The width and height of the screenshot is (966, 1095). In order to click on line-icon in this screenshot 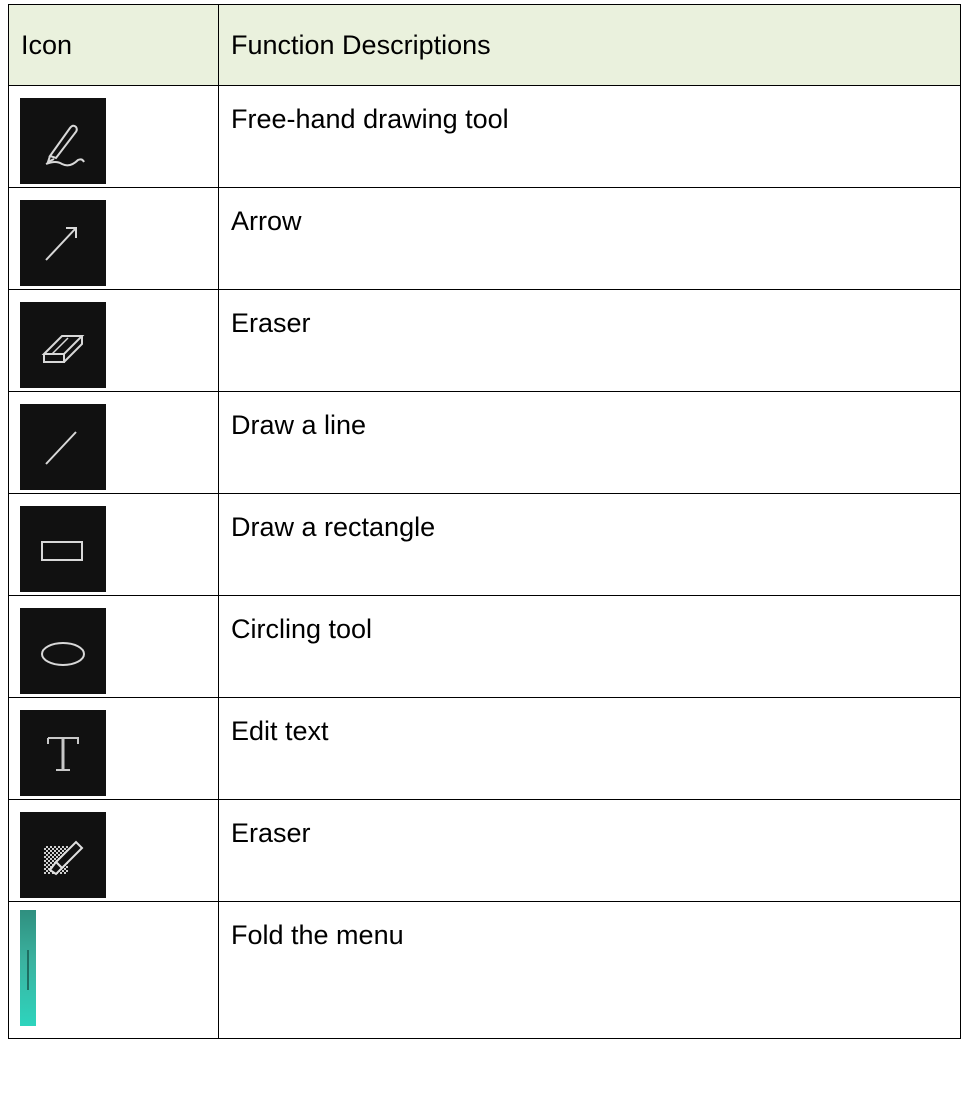, I will do `click(63, 447)`.